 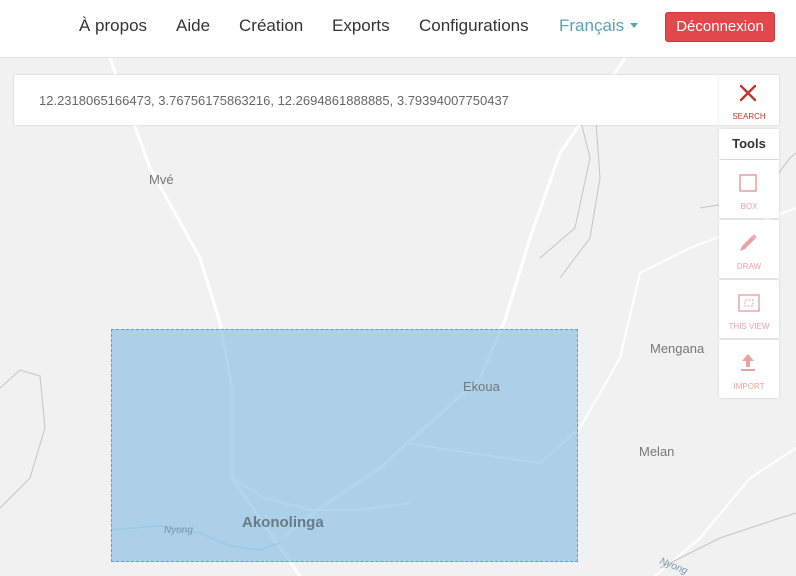 I want to click on nav-link-help: Aide, so click(x=193, y=26).